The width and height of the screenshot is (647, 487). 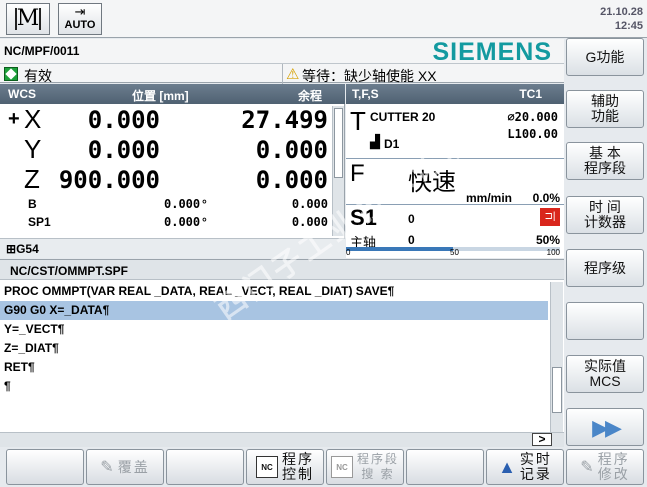 What do you see at coordinates (454, 252) in the screenshot?
I see `scale-mid: 50` at bounding box center [454, 252].